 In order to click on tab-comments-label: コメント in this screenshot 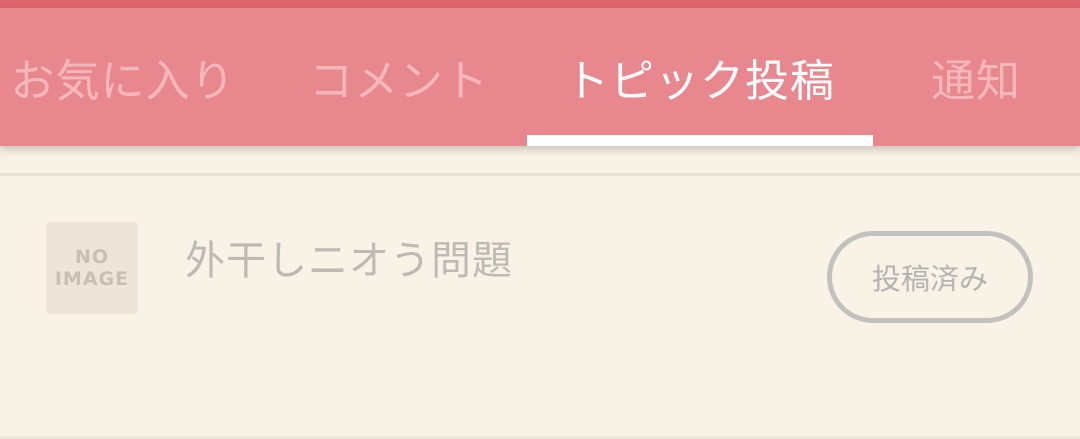, I will do `click(399, 81)`.